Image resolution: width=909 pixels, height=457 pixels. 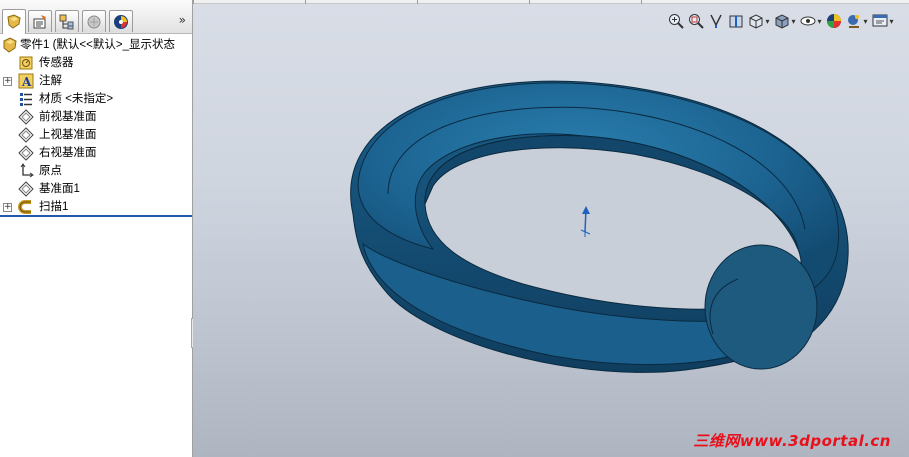 I want to click on material-icon, so click(x=26, y=99).